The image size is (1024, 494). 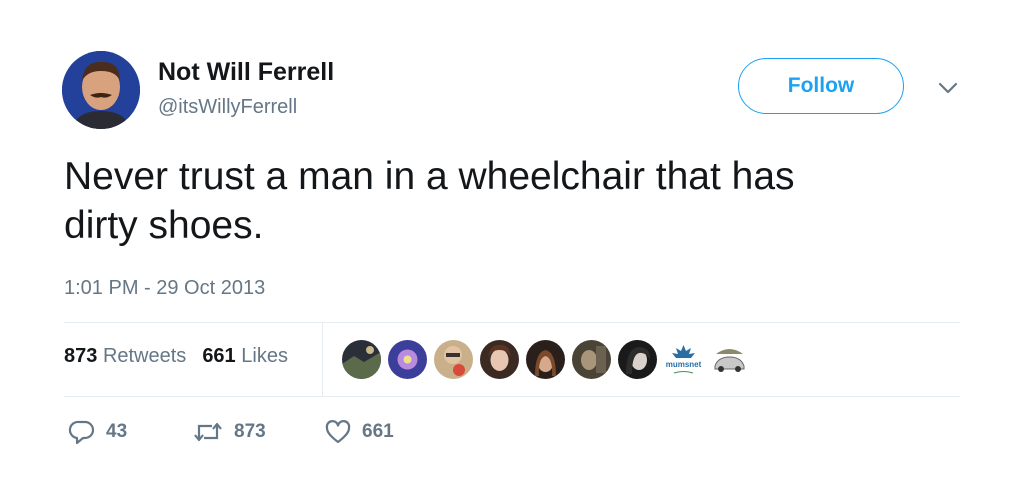 I want to click on user-handle: @itsWillyFerrell, so click(x=227, y=107).